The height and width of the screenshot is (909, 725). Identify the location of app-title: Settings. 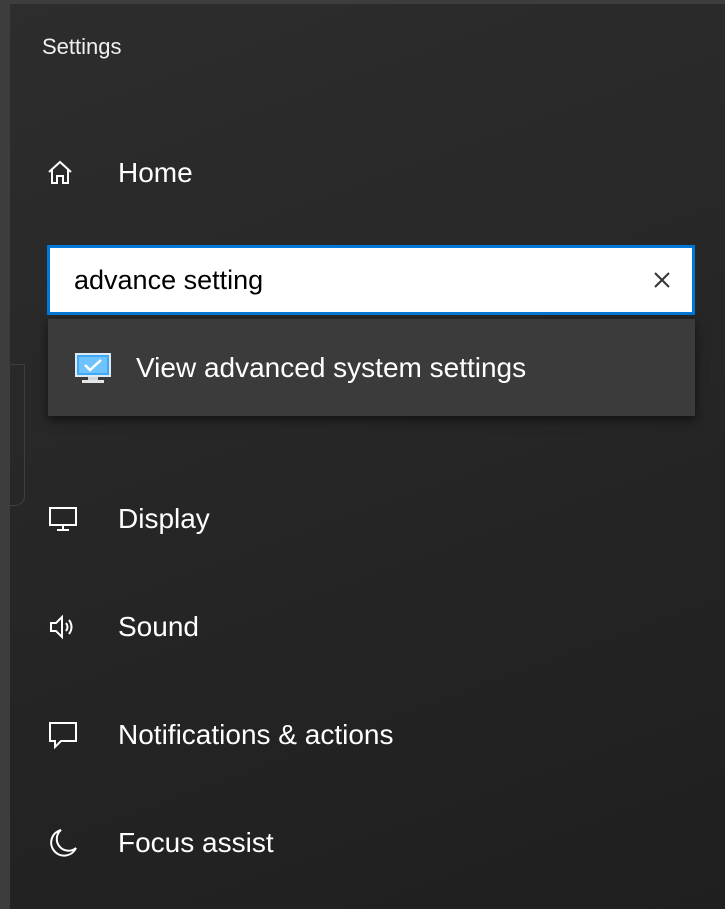
(82, 46).